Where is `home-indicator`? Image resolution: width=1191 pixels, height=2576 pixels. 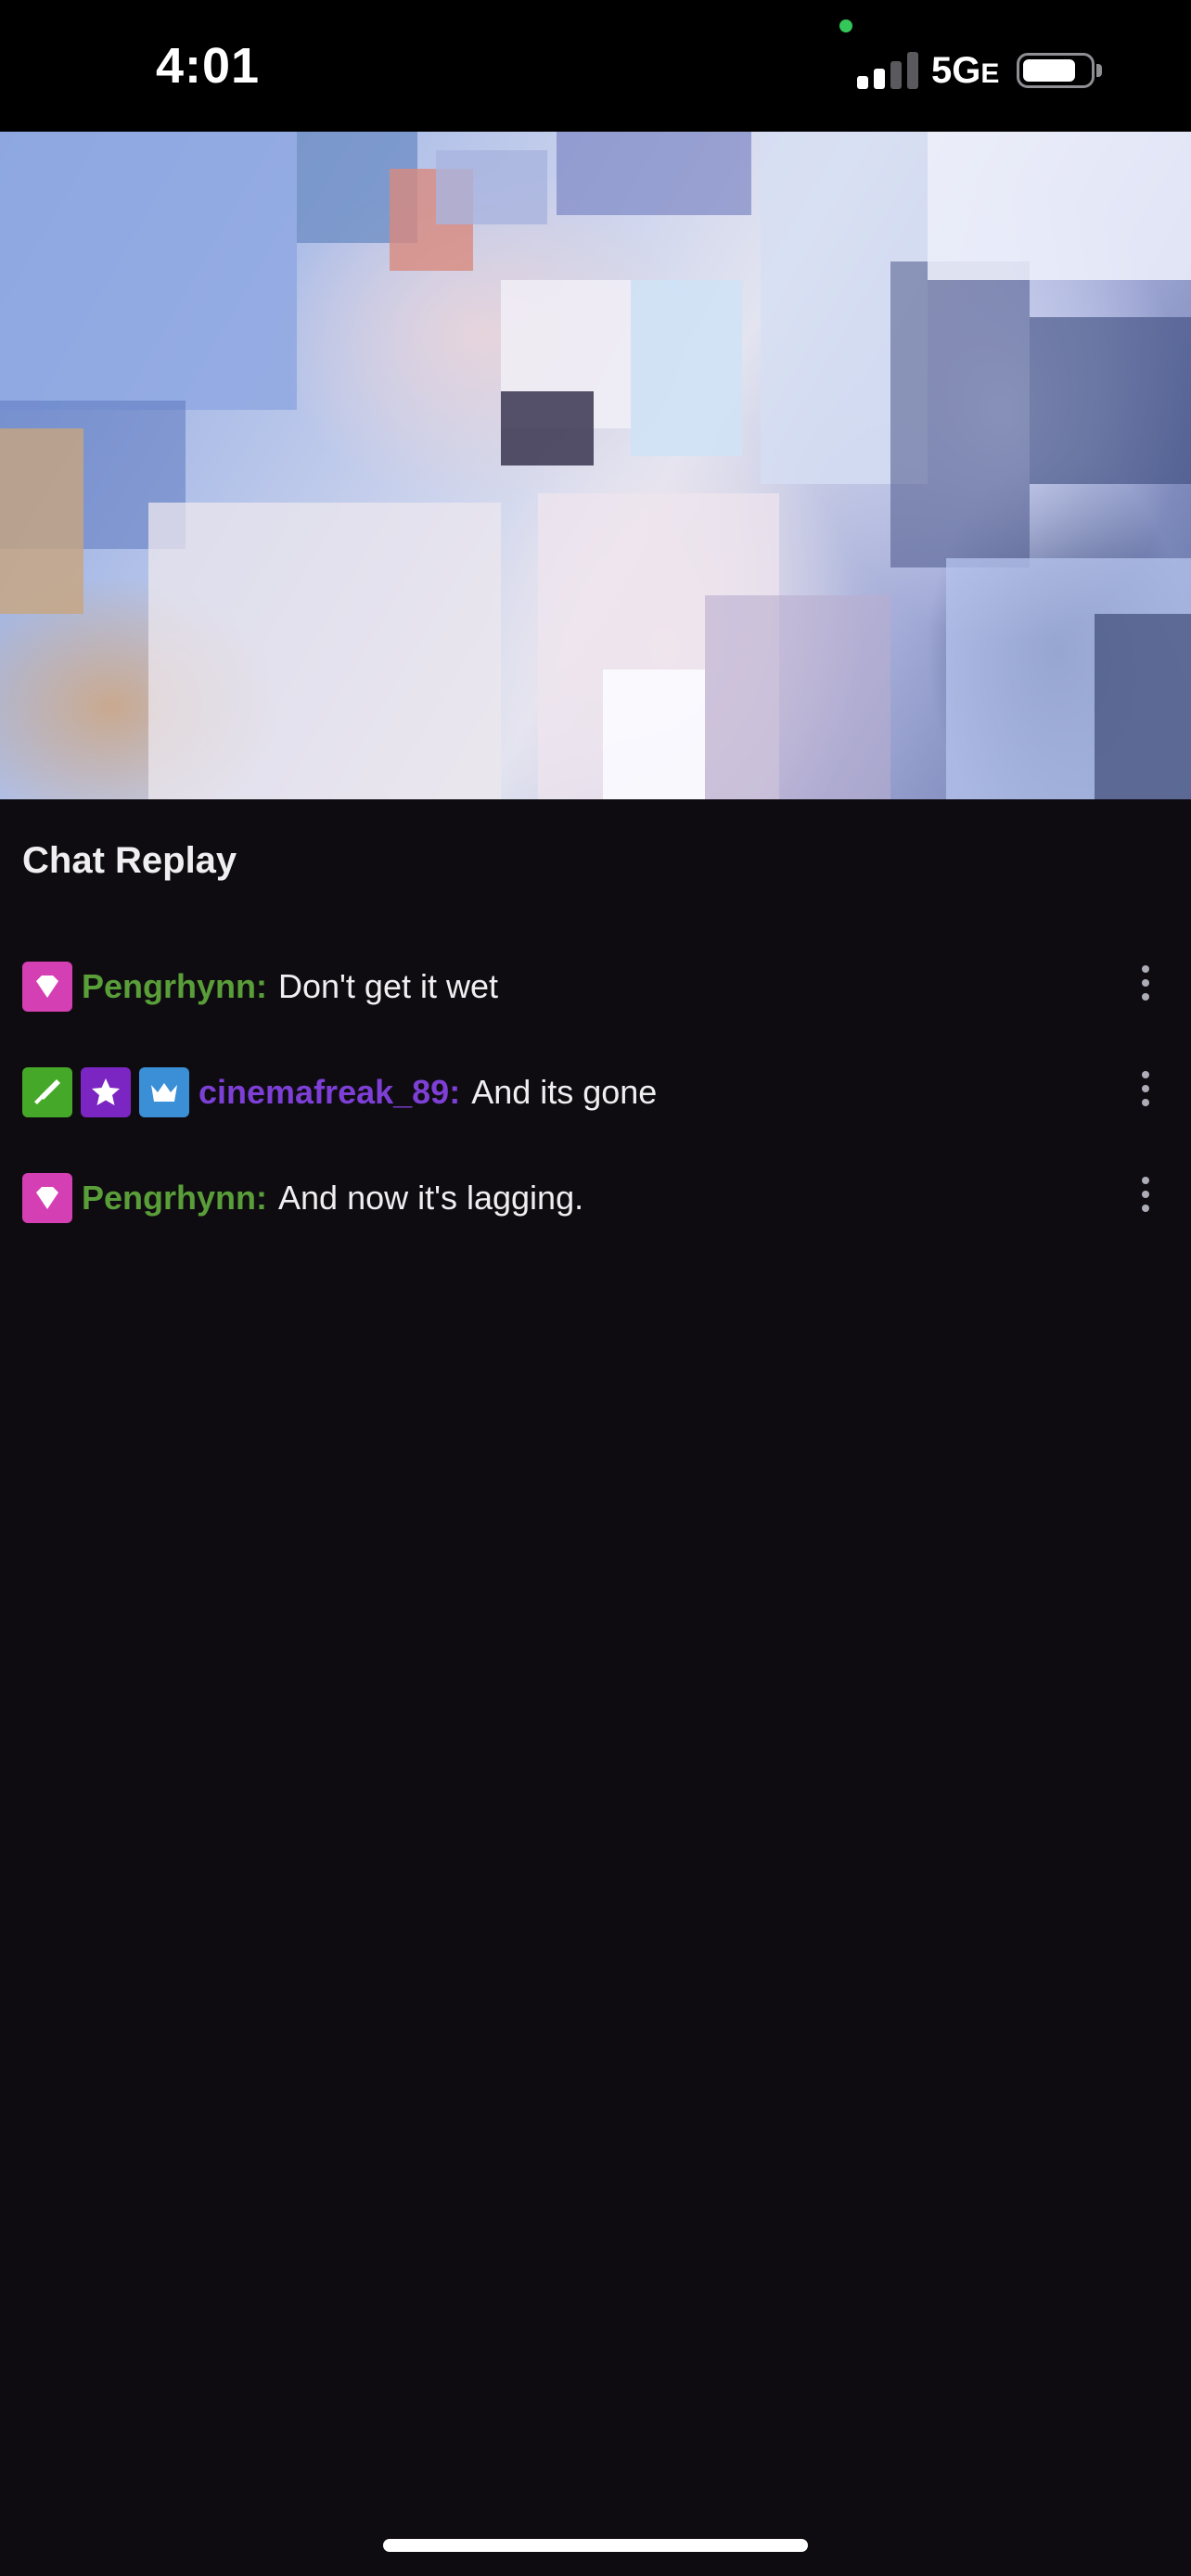 home-indicator is located at coordinates (595, 2545).